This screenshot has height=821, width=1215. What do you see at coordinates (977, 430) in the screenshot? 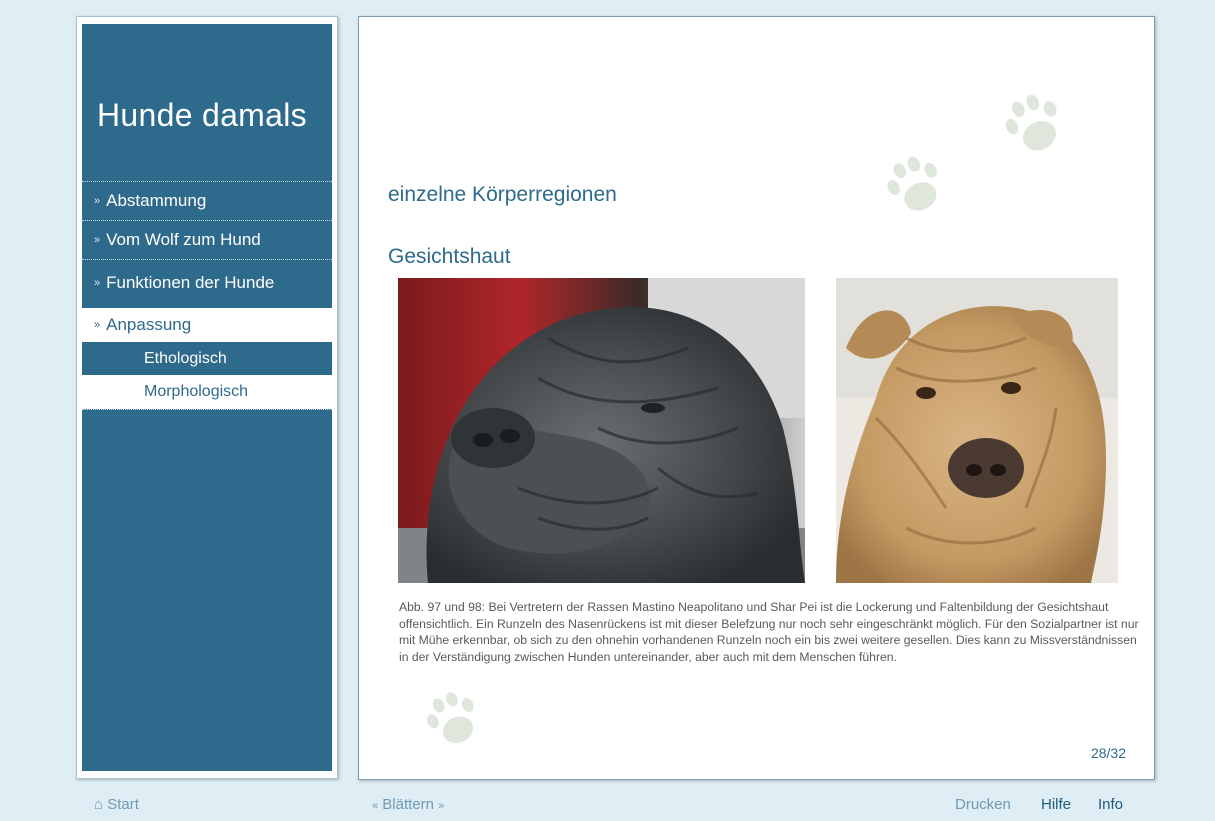
I see `shar-pei-photo` at bounding box center [977, 430].